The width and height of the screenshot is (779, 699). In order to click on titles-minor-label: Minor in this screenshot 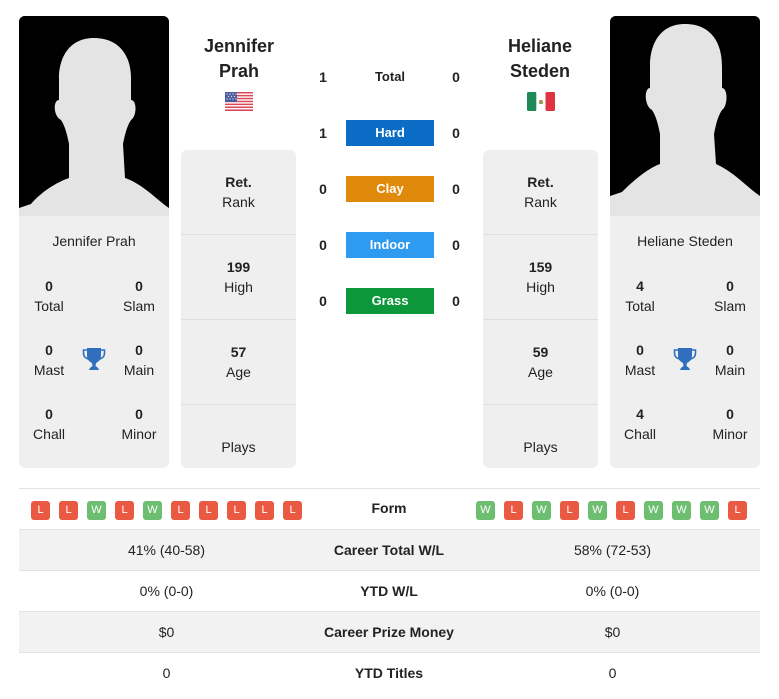, I will do `click(730, 434)`.